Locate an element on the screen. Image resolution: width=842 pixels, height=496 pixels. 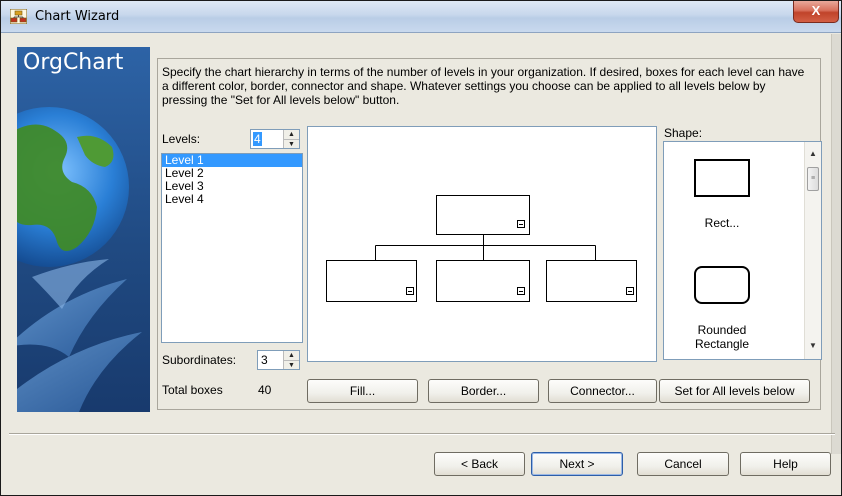
set-for-all-levels-button: Set for All levels below is located at coordinates (734, 391).